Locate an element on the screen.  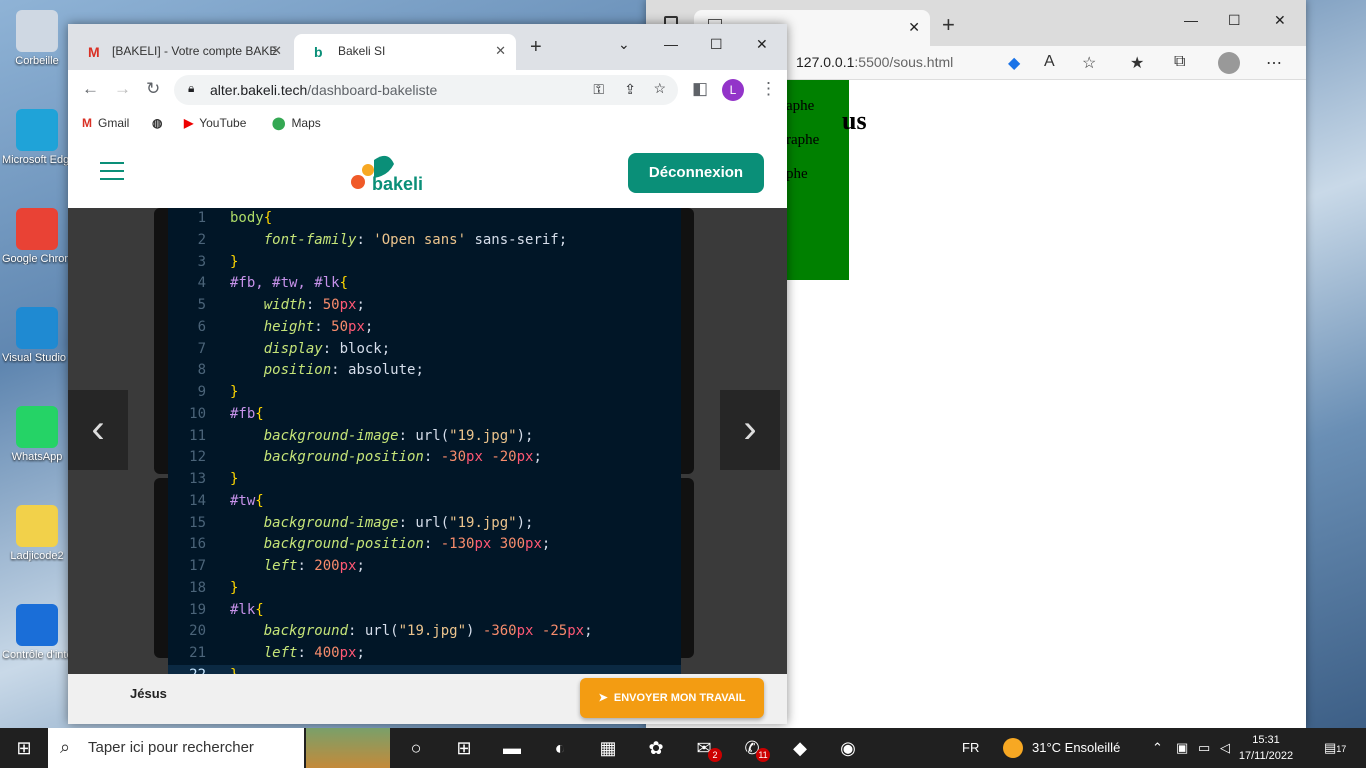
code-line: 8 position: absolute; is located at coordinates (424, 371).